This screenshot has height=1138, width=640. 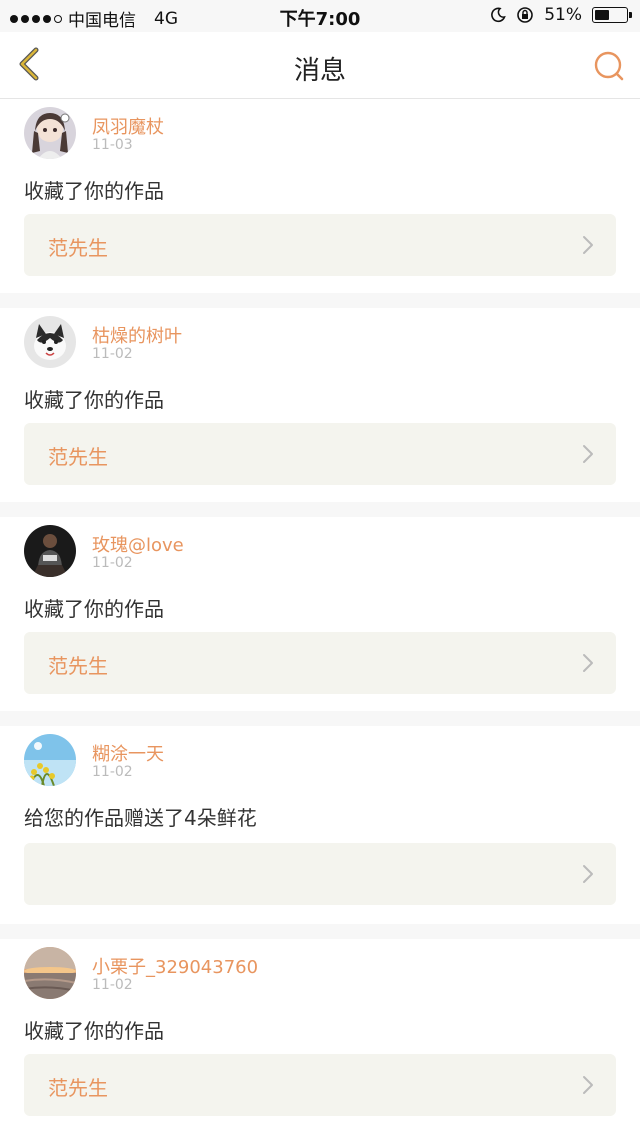 I want to click on username: 凤羽魔杖, so click(x=128, y=126).